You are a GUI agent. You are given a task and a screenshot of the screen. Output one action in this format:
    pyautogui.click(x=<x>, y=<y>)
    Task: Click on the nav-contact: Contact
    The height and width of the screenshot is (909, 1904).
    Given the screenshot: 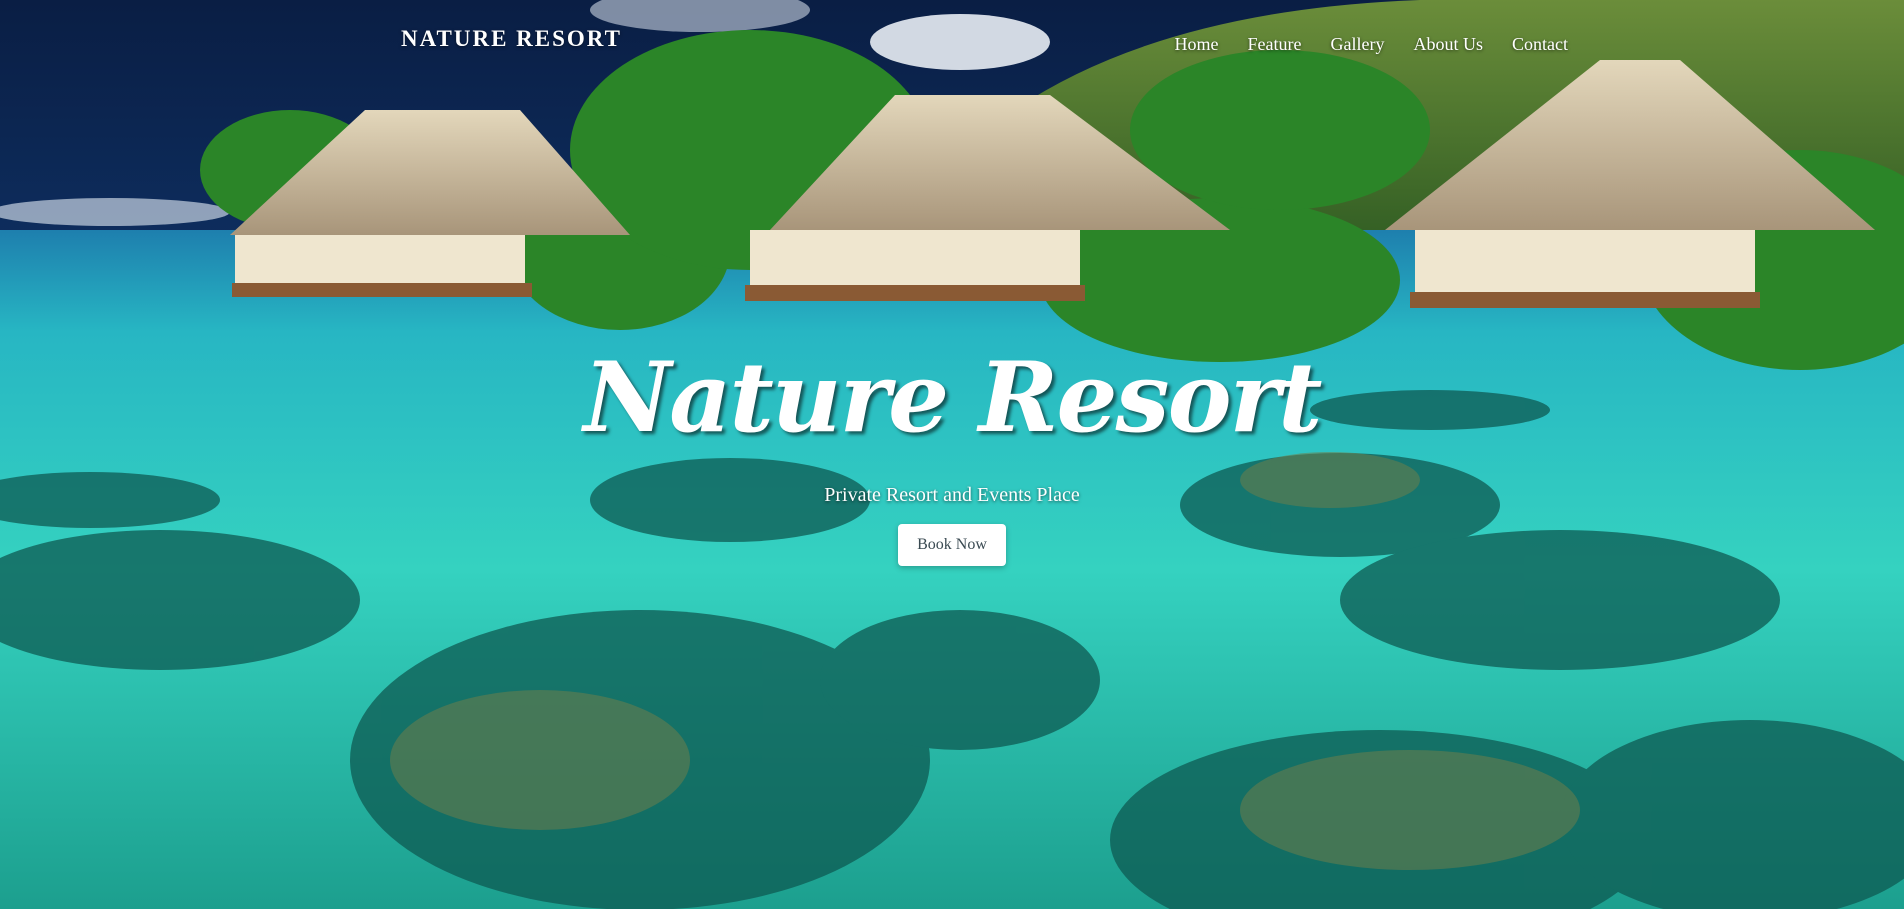 What is the action you would take?
    pyautogui.click(x=1540, y=44)
    